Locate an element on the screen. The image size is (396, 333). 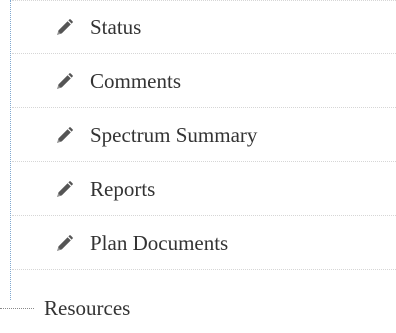
tree-connector-dots is located at coordinates (17, 308).